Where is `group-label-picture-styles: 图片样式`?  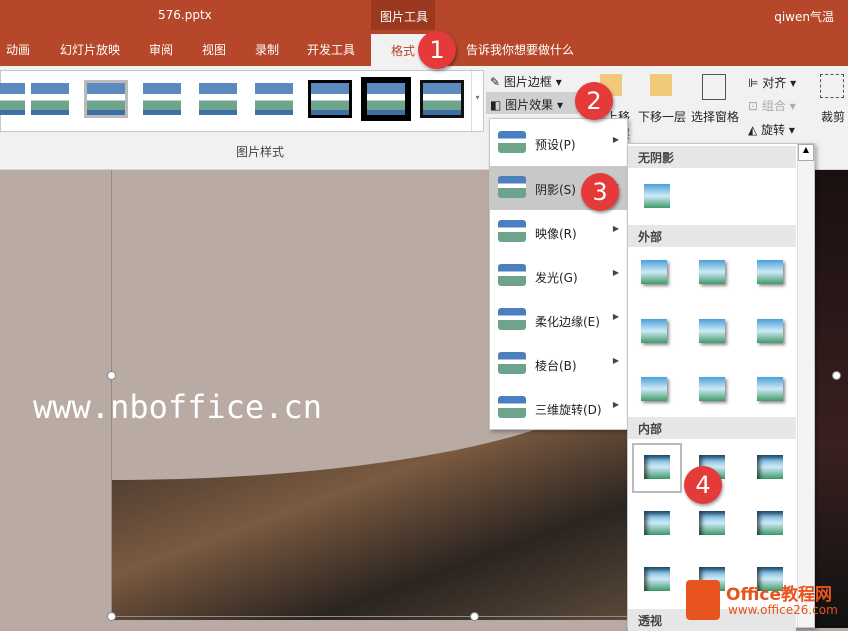 group-label-picture-styles: 图片样式 is located at coordinates (260, 152).